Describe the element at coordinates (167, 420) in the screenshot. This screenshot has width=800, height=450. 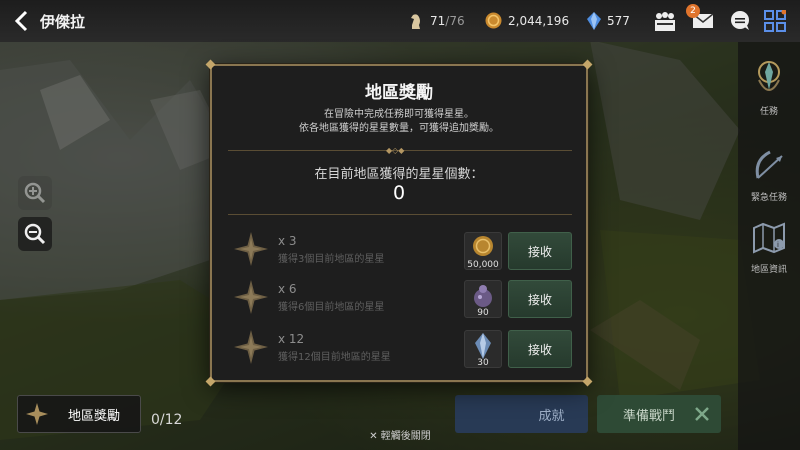
I see `region-stars-count: 0/12` at that location.